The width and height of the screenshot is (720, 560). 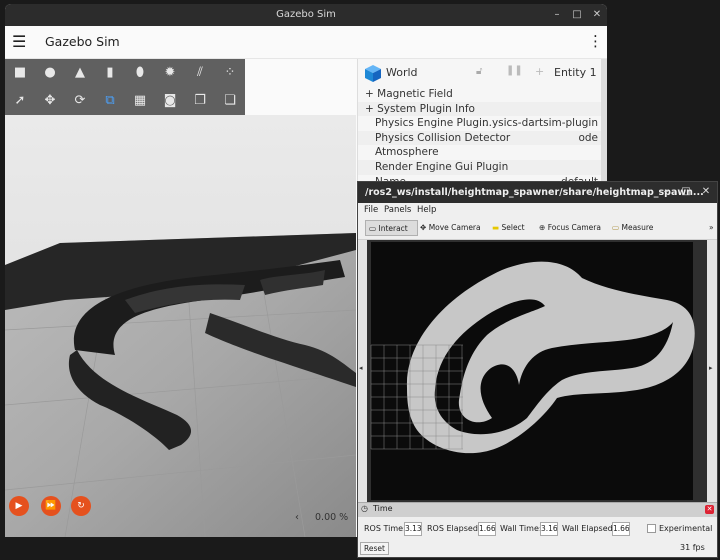 I want to click on left-dock-collapse: ◂, so click(x=362, y=371).